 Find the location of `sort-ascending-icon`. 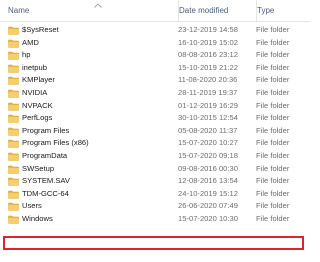

sort-ascending-icon is located at coordinates (98, 5).